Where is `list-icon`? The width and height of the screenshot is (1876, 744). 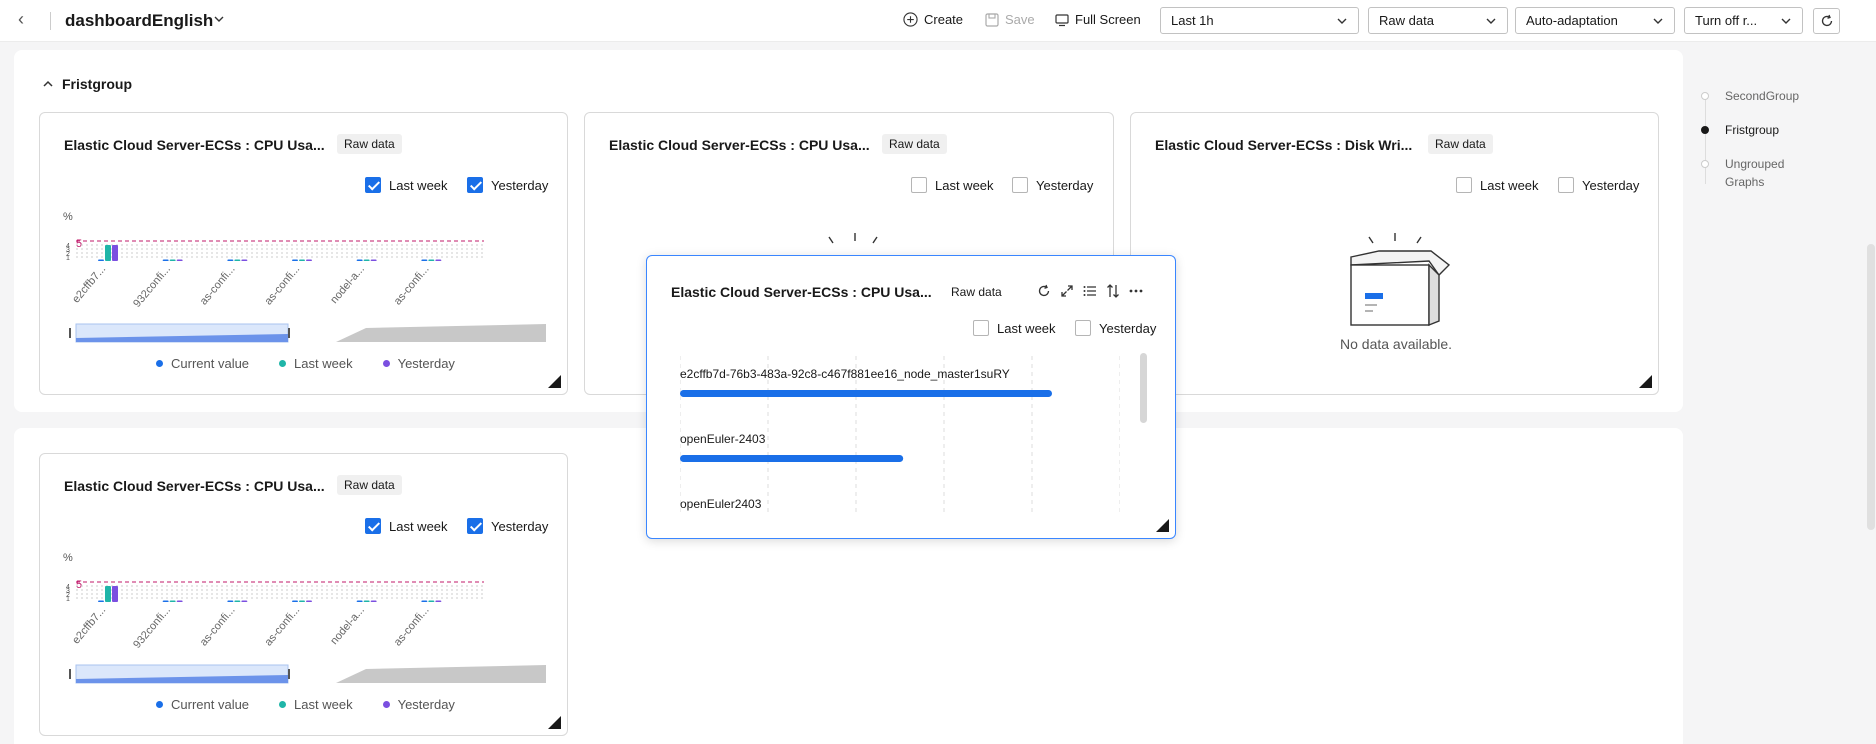
list-icon is located at coordinates (1090, 291).